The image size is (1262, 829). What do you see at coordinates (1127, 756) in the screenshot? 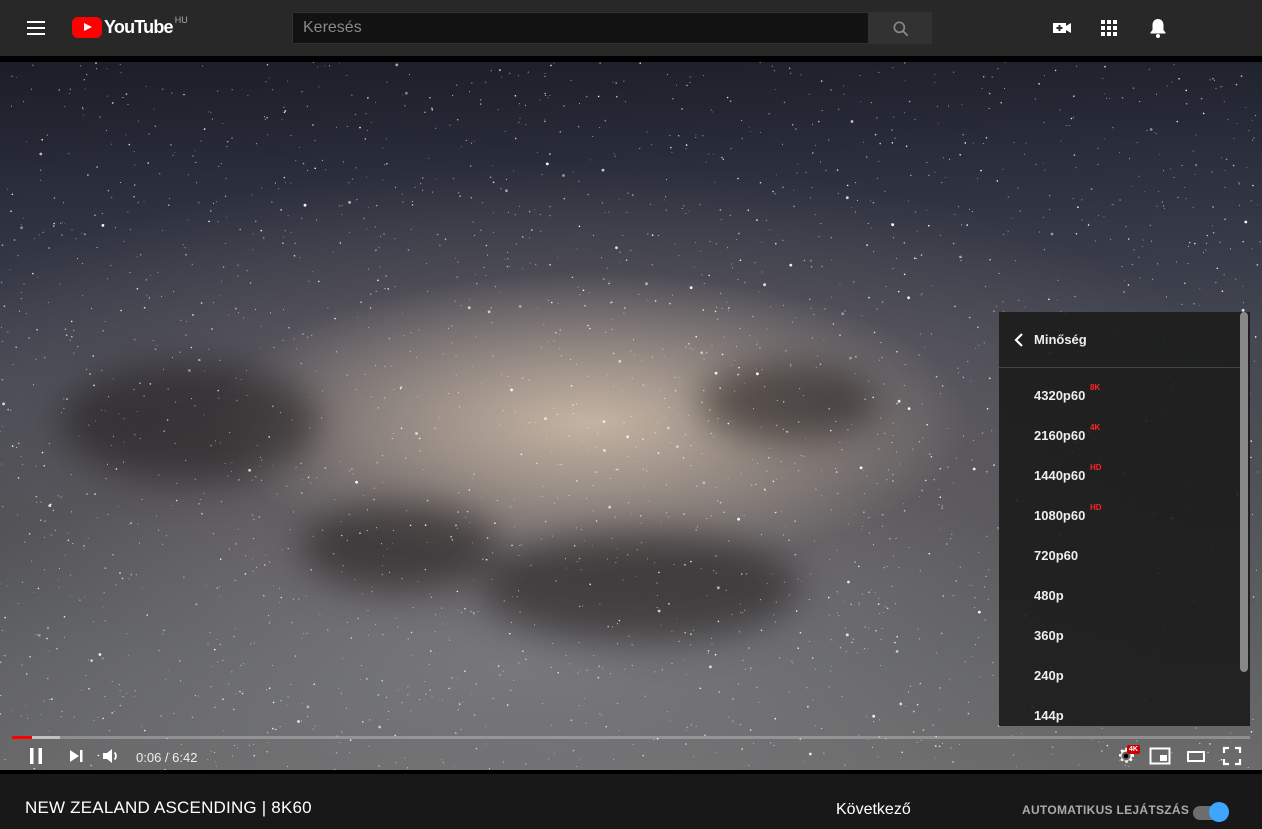
I see `settings-button: 4K` at bounding box center [1127, 756].